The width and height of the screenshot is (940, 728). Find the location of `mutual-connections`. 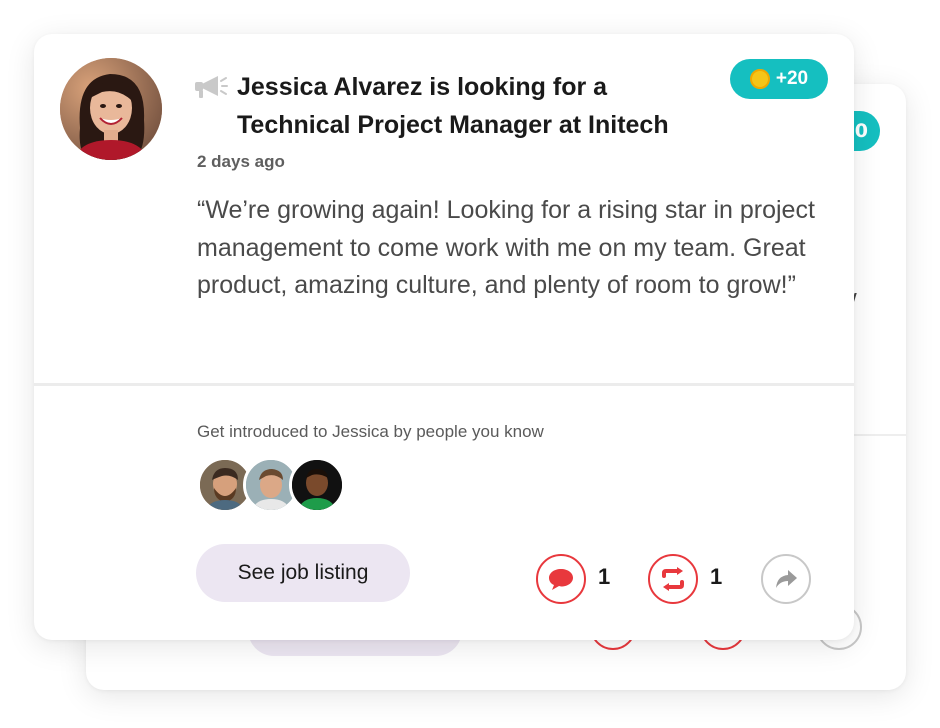

mutual-connections is located at coordinates (277, 485).